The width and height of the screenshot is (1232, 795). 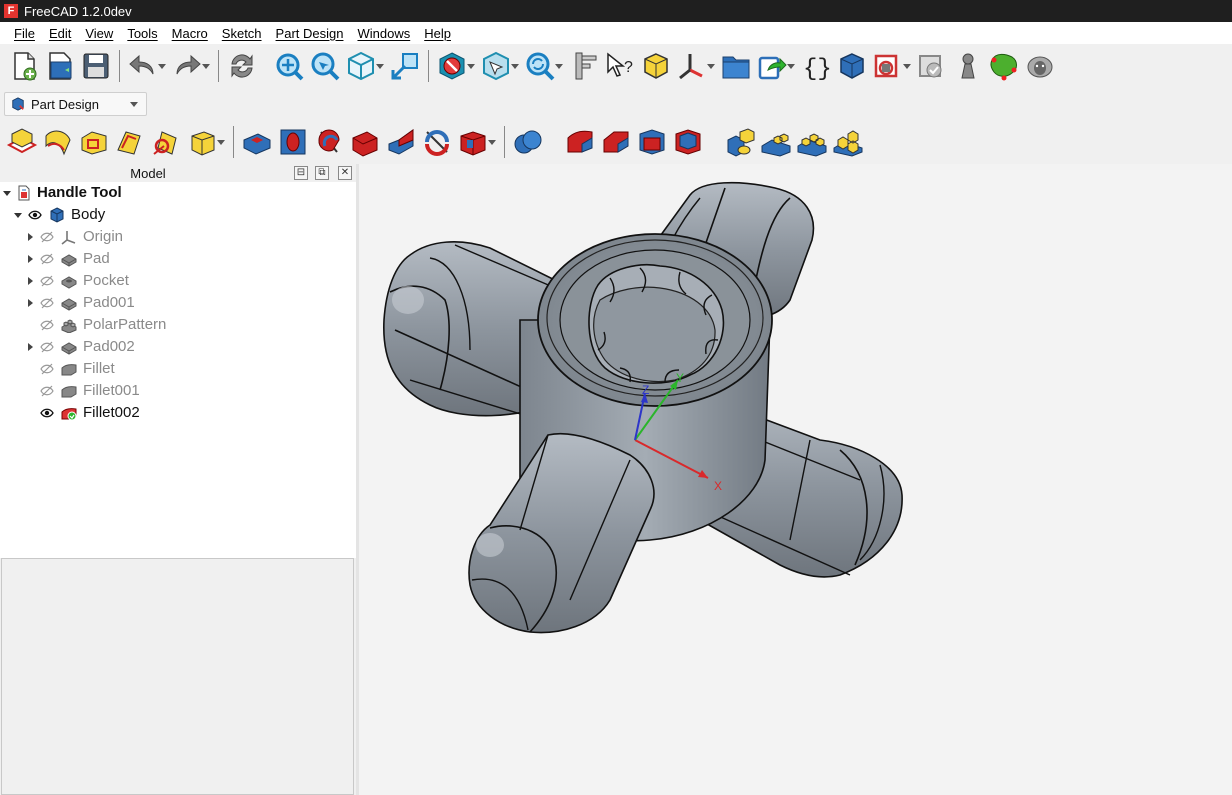 I want to click on menu-part-design: Part Design, so click(x=310, y=33).